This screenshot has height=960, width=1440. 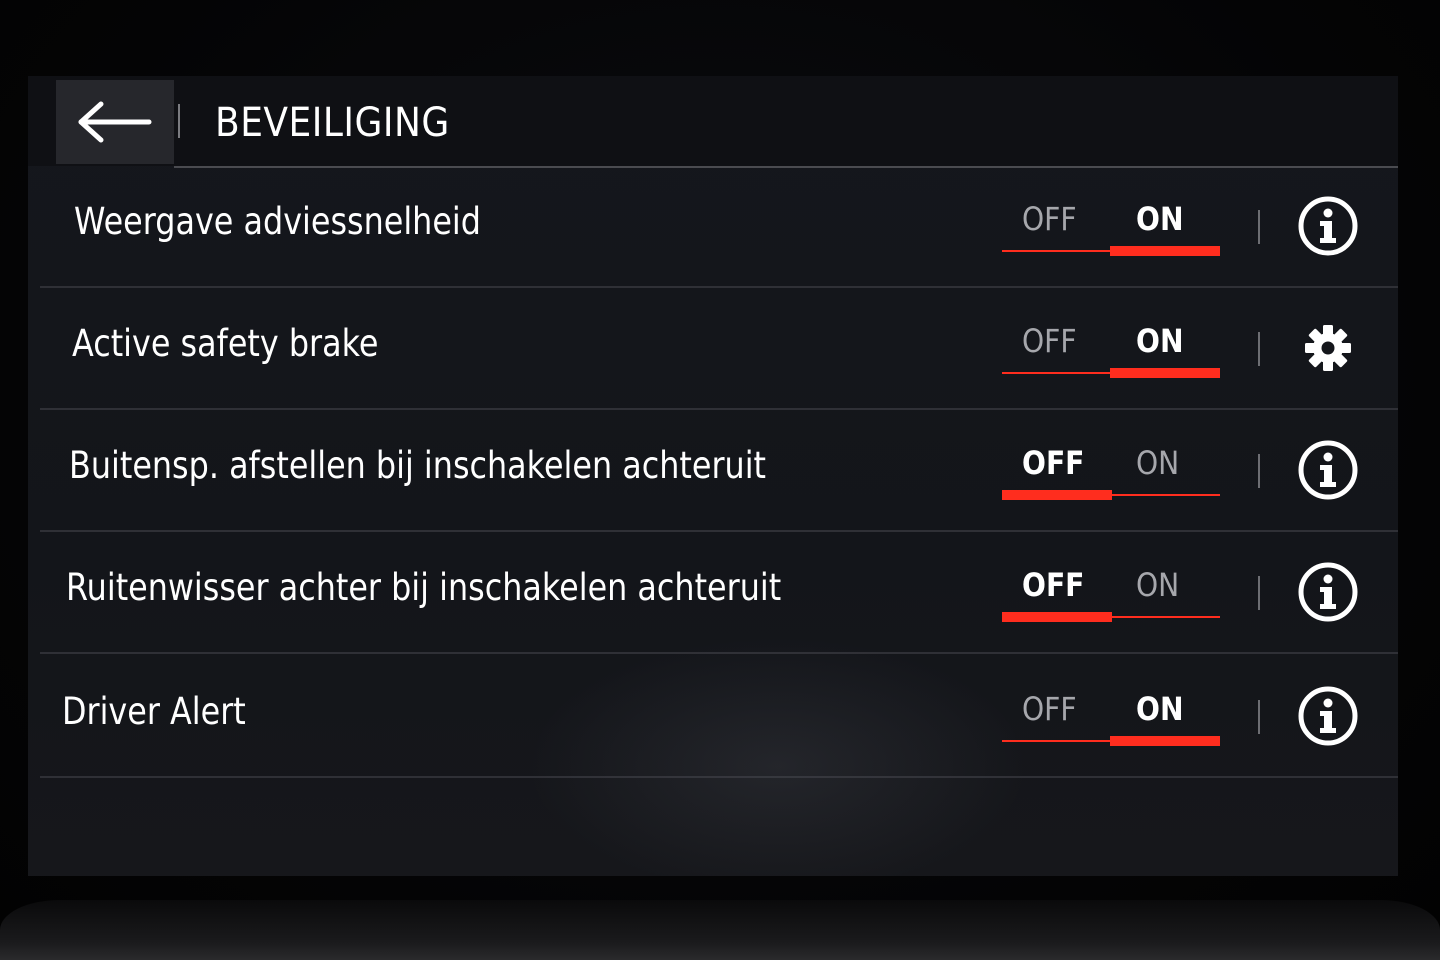 What do you see at coordinates (1111, 715) in the screenshot?
I see `toggle-driver-alert: OFF ON` at bounding box center [1111, 715].